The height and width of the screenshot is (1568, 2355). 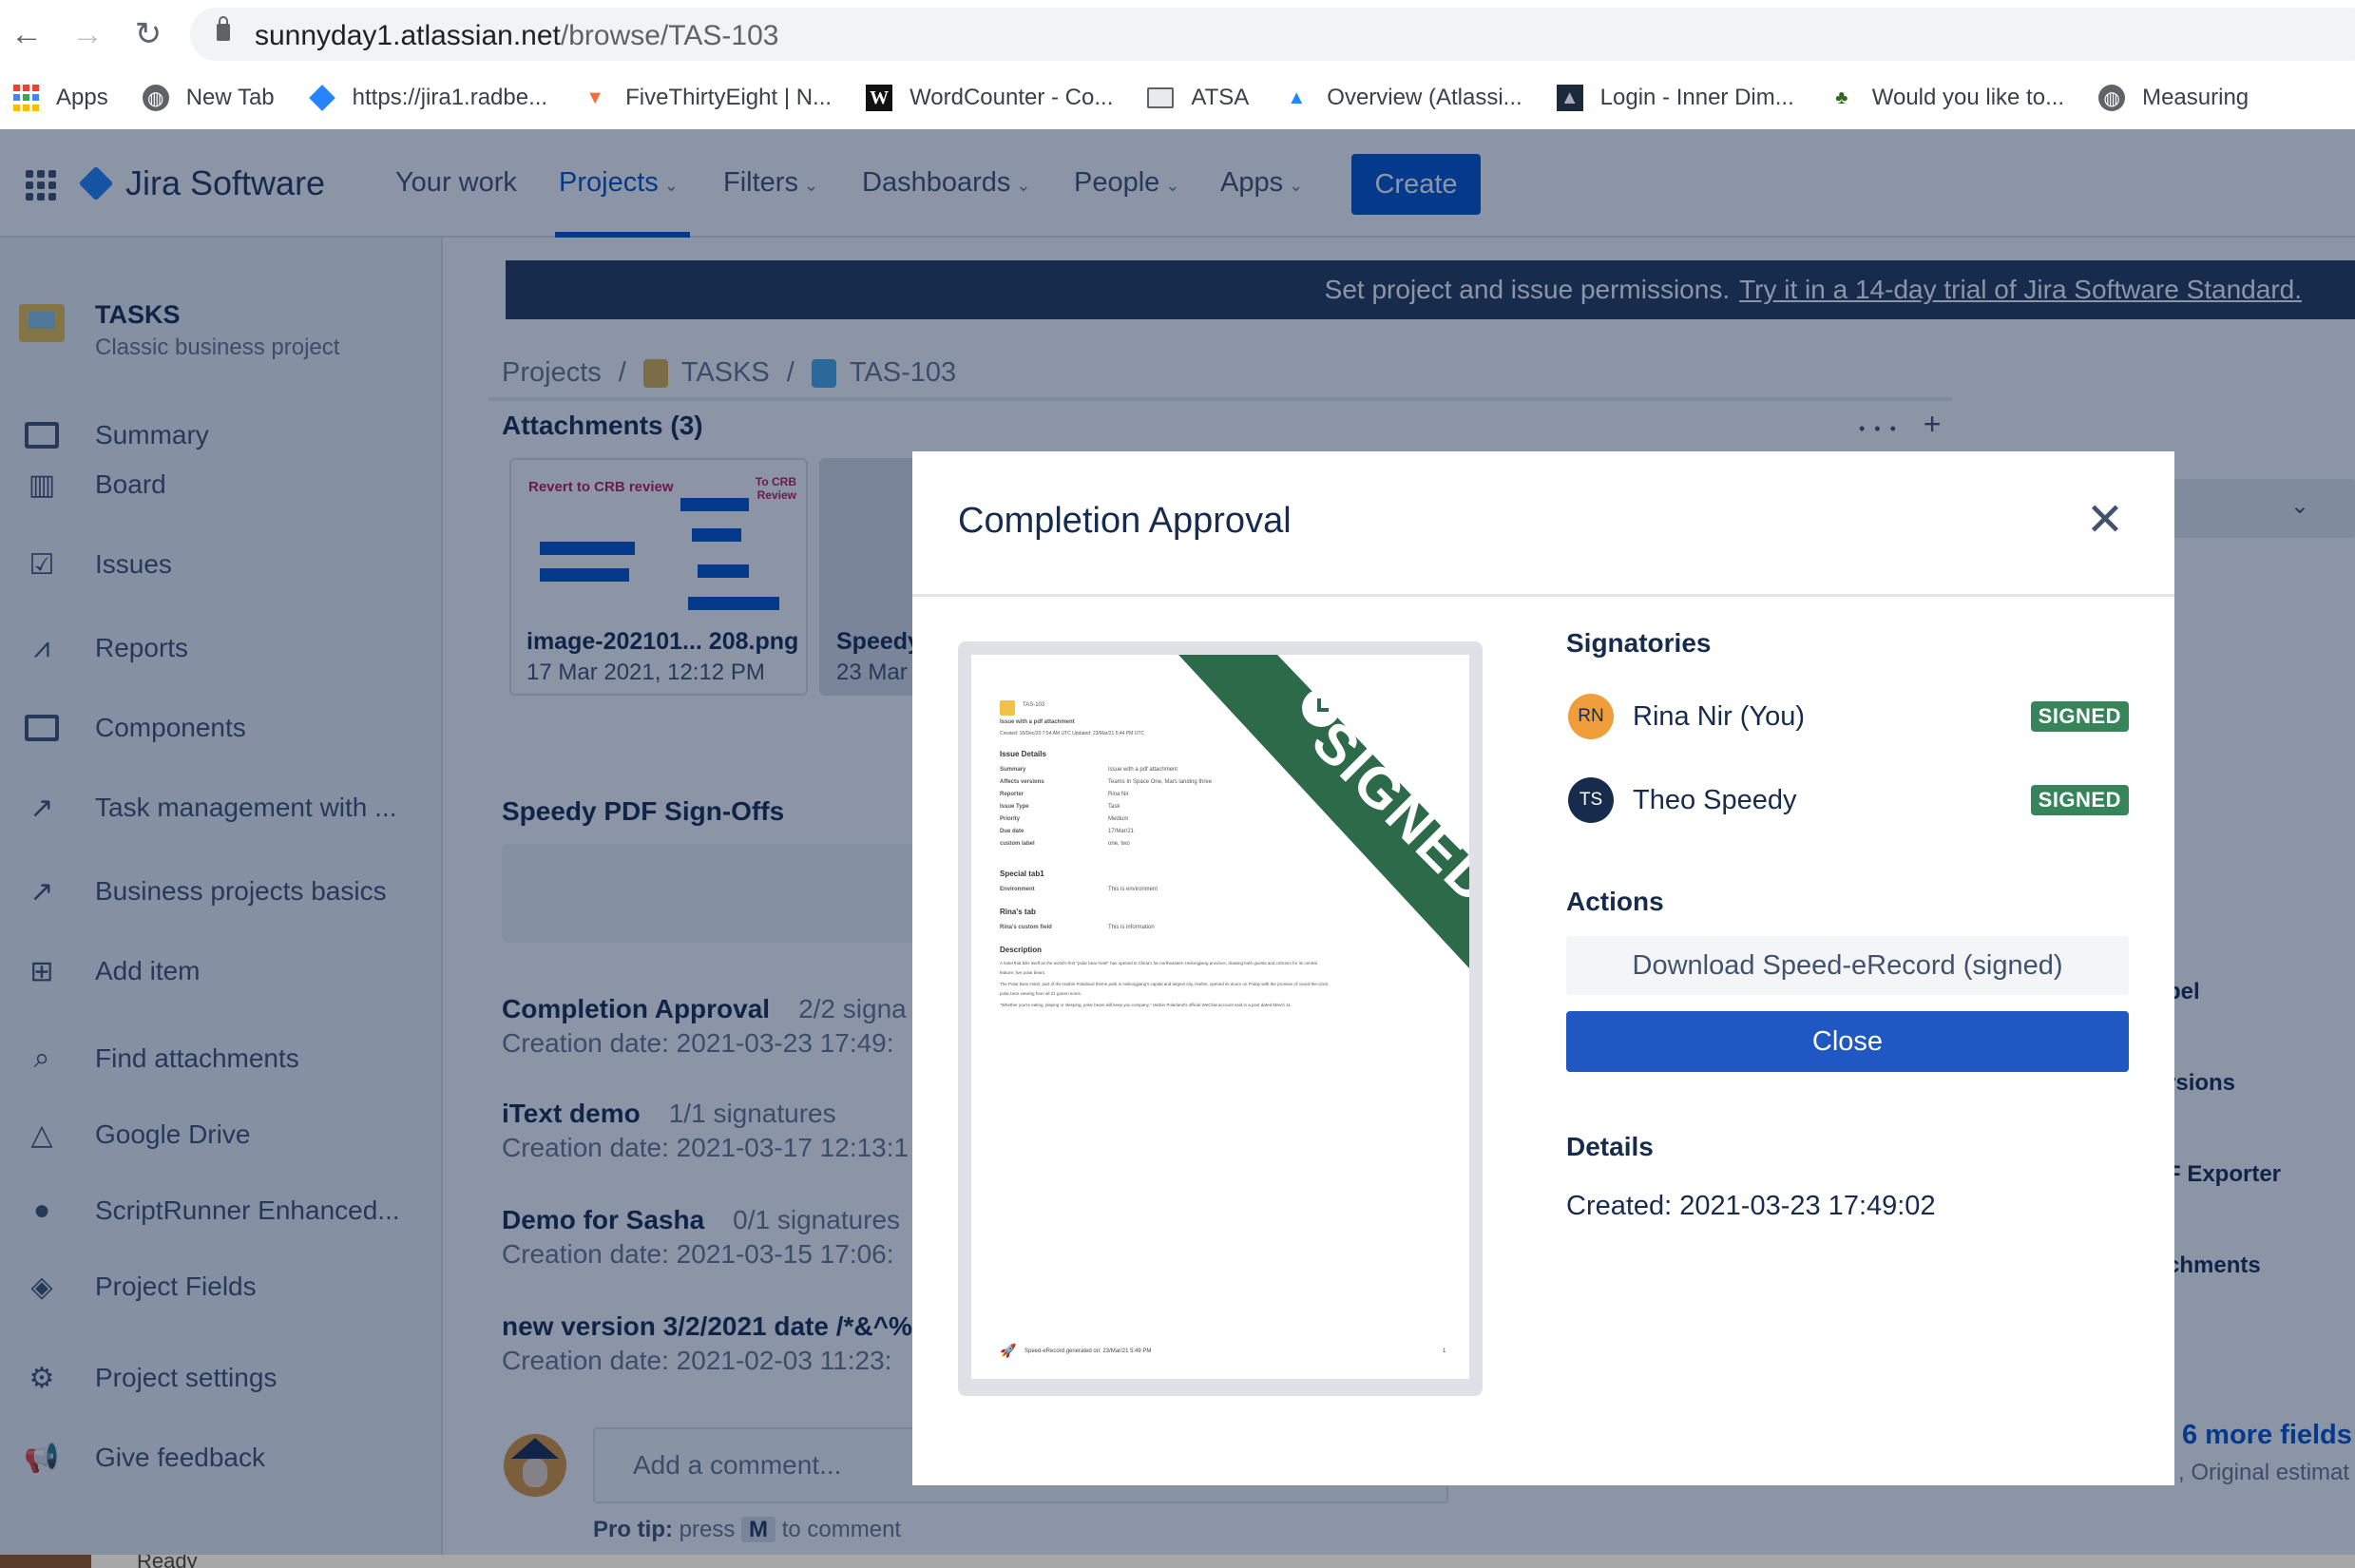 I want to click on close-button: Close, so click(x=1847, y=1042).